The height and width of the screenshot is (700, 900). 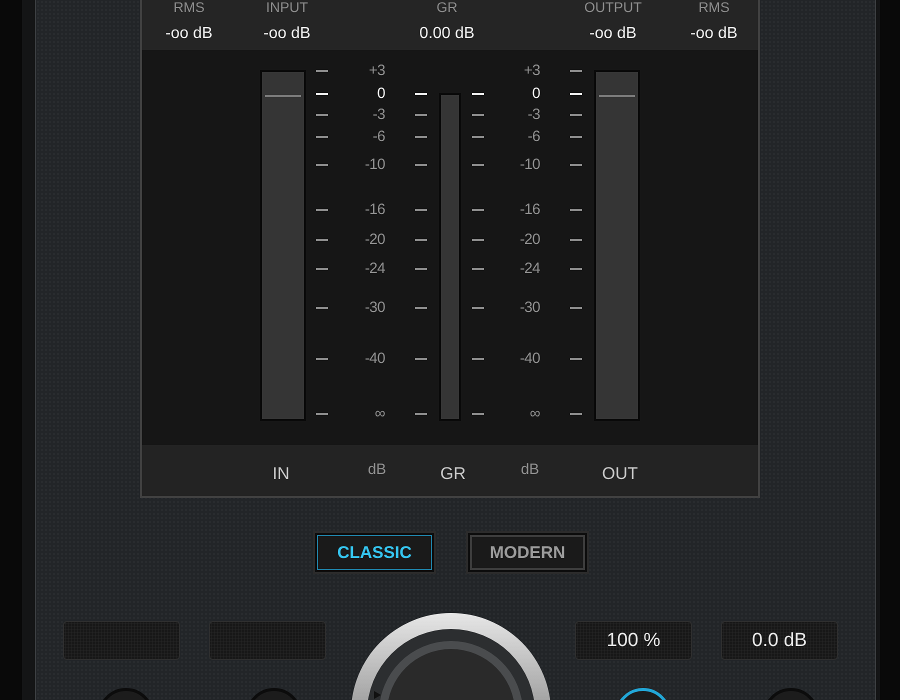 What do you see at coordinates (613, 7) in the screenshot?
I see `meter-label: OUTPUT` at bounding box center [613, 7].